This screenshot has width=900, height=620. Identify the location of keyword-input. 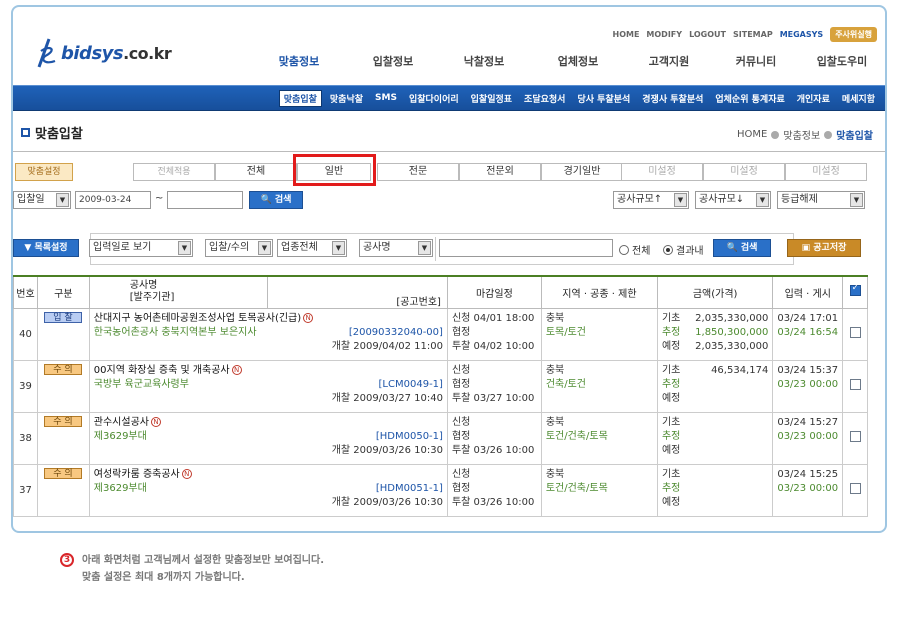
(526, 248).